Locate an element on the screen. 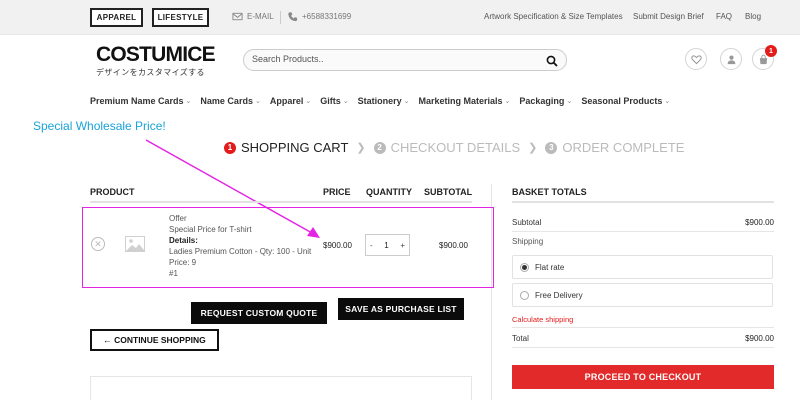 The height and width of the screenshot is (400, 800). subtotal-label: Subtotal is located at coordinates (527, 222).